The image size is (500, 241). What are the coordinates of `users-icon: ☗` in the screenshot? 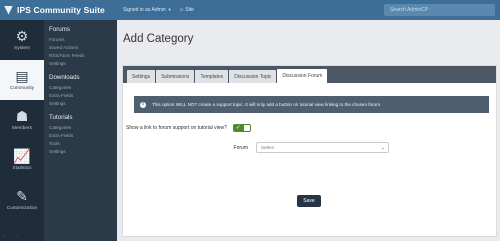 It's located at (22, 116).